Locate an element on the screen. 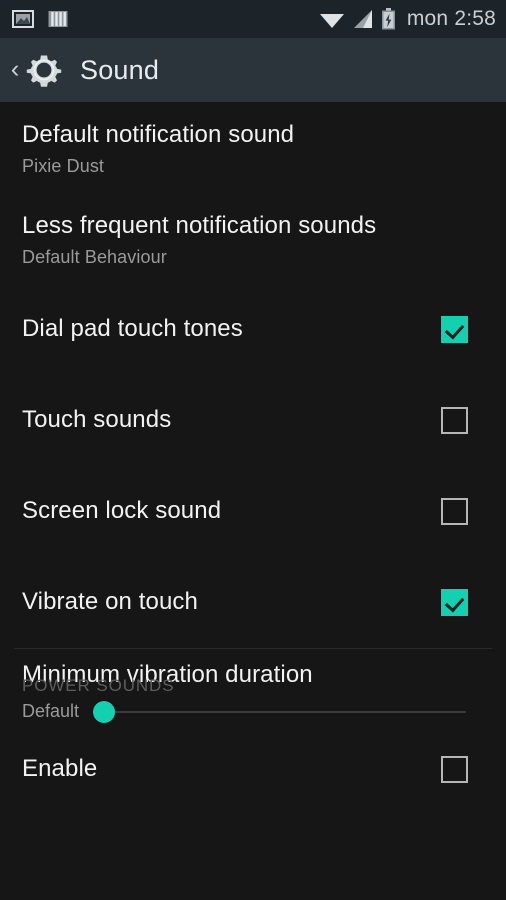 The height and width of the screenshot is (900, 506). slider-value-label: Default is located at coordinates (51, 711).